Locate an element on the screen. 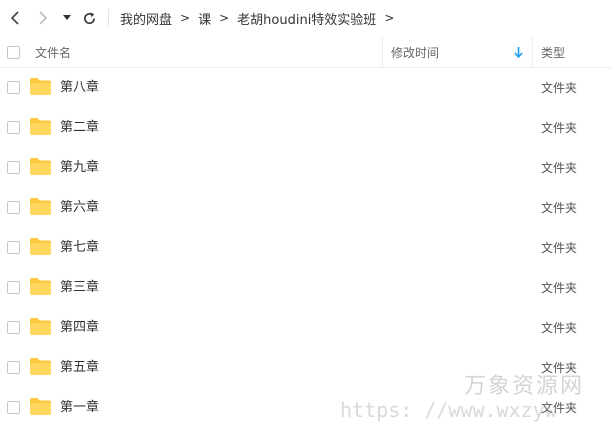  arrow-down-icon is located at coordinates (518, 52).